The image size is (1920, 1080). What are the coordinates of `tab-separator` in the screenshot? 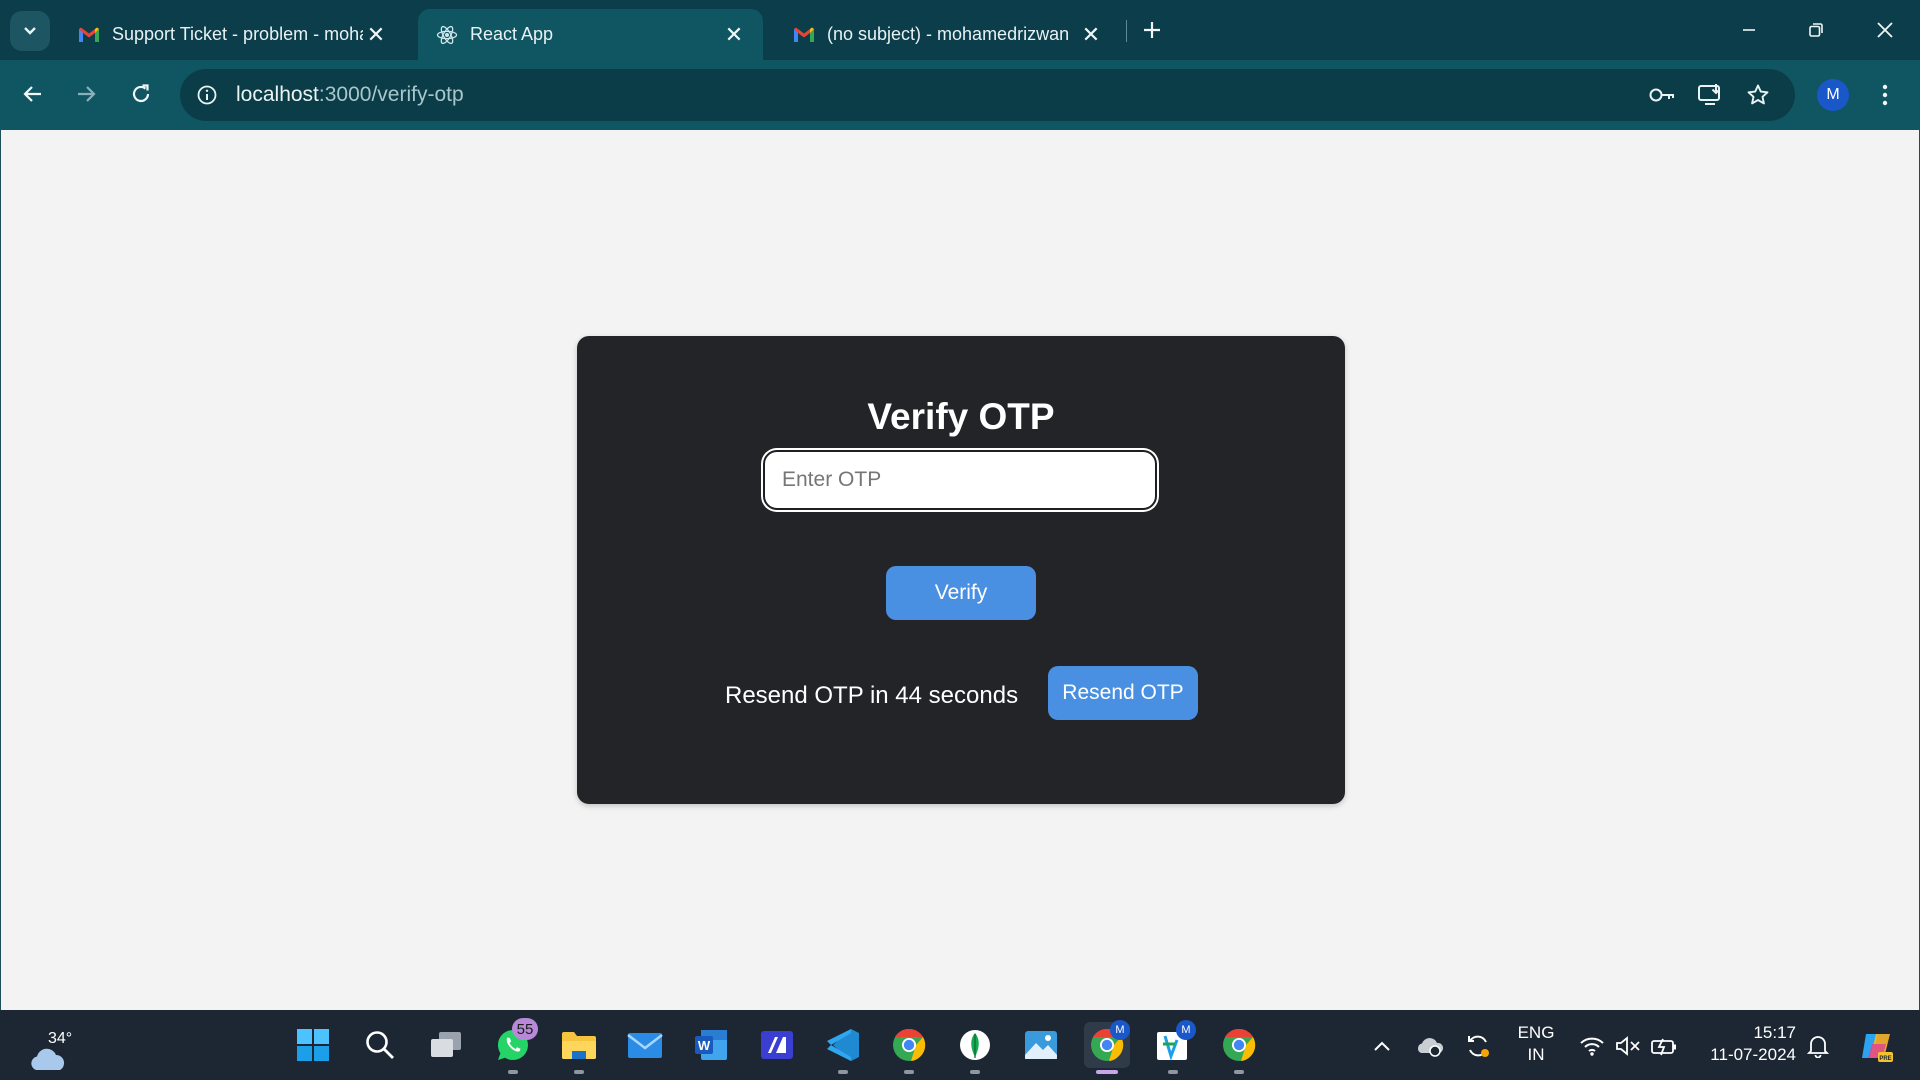 It's located at (1126, 31).